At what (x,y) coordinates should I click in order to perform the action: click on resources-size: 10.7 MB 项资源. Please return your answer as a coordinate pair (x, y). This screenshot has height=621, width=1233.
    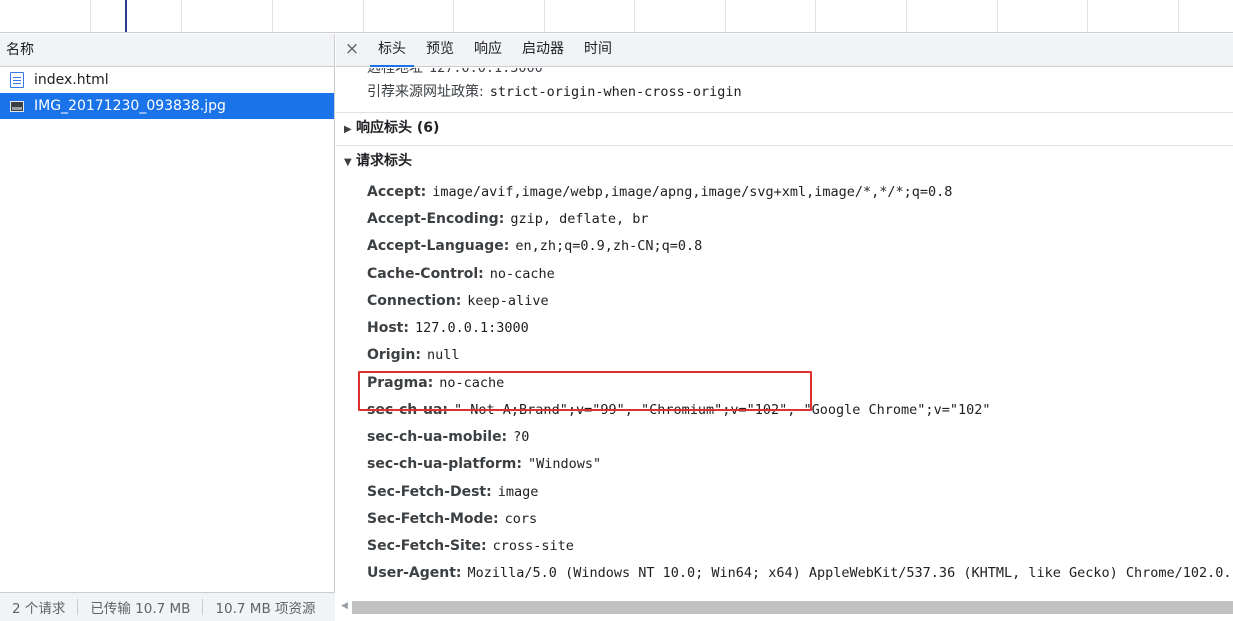
    Looking at the image, I should click on (265, 609).